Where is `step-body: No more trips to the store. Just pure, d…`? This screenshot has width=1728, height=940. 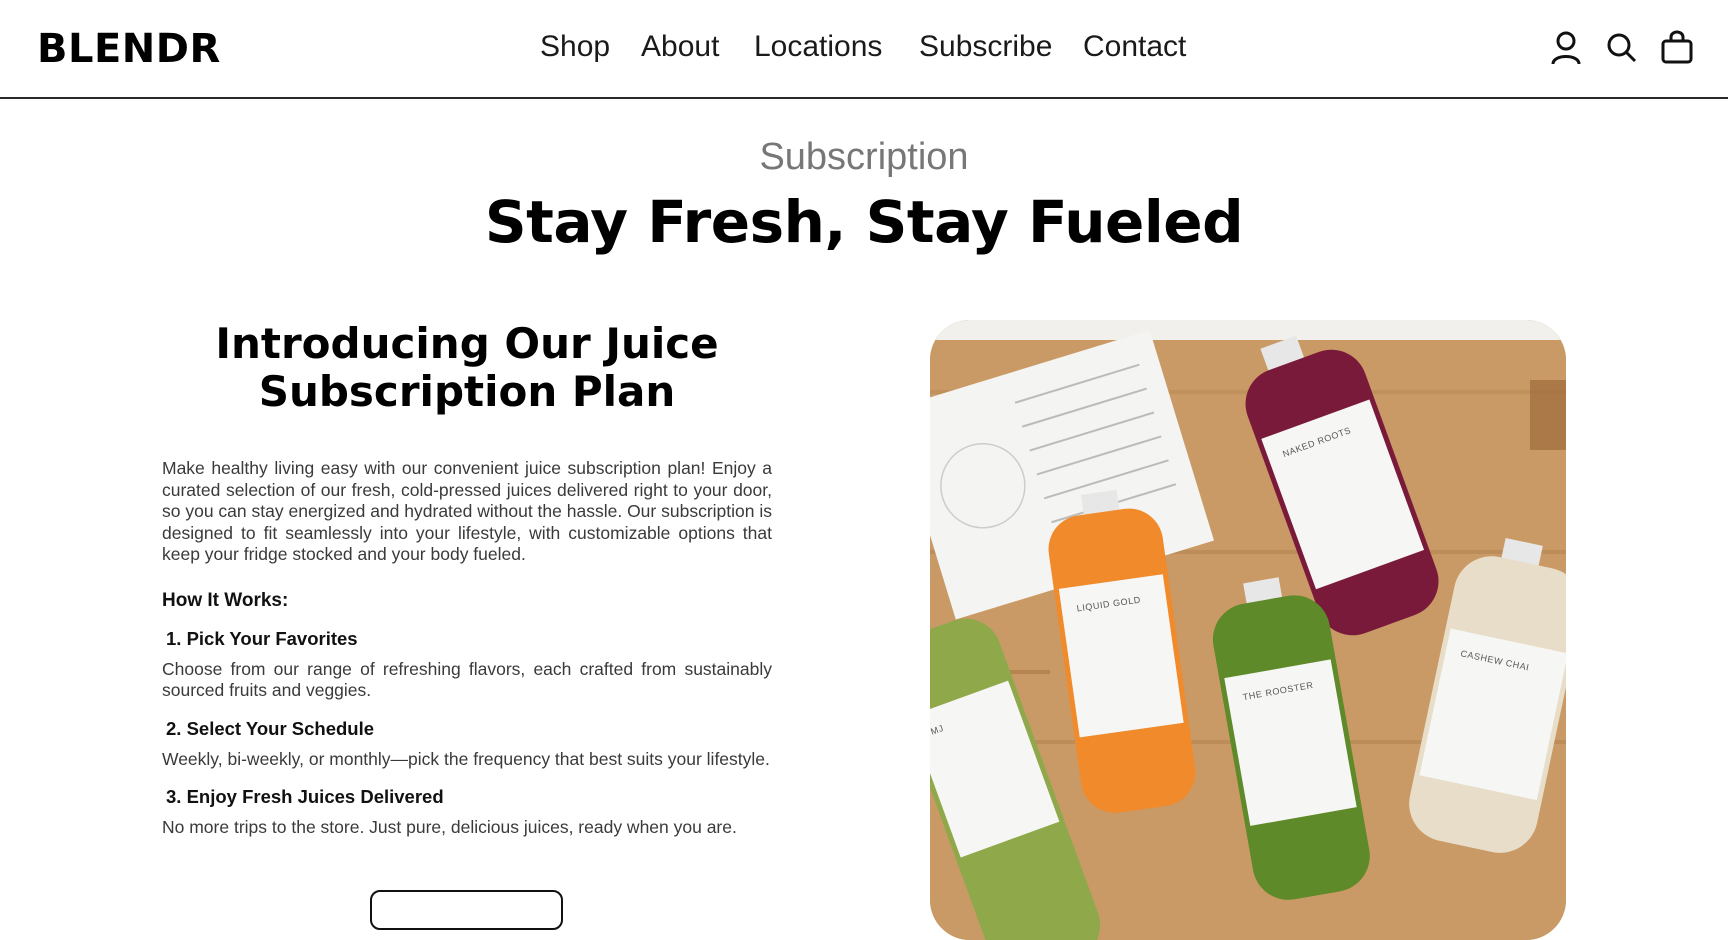
step-body: No more trips to the store. Just pure, d… is located at coordinates (449, 827).